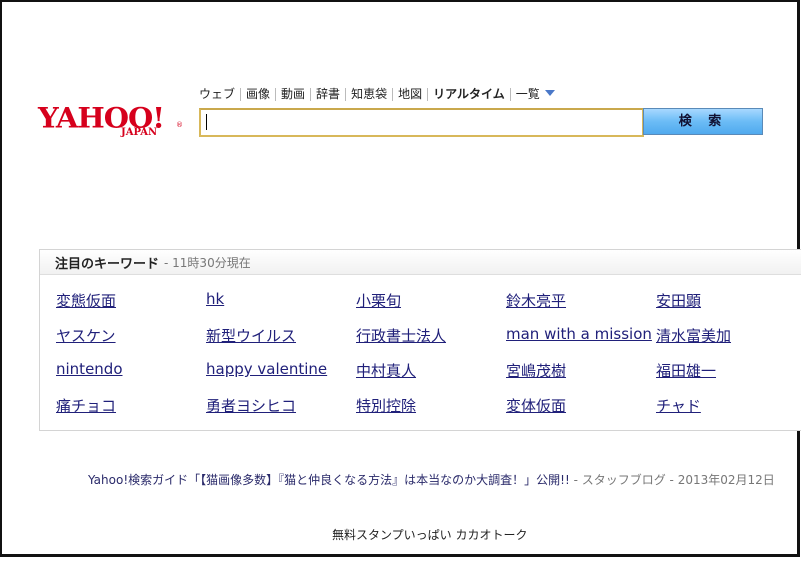  I want to click on logo-registered-mark: ®, so click(179, 125).